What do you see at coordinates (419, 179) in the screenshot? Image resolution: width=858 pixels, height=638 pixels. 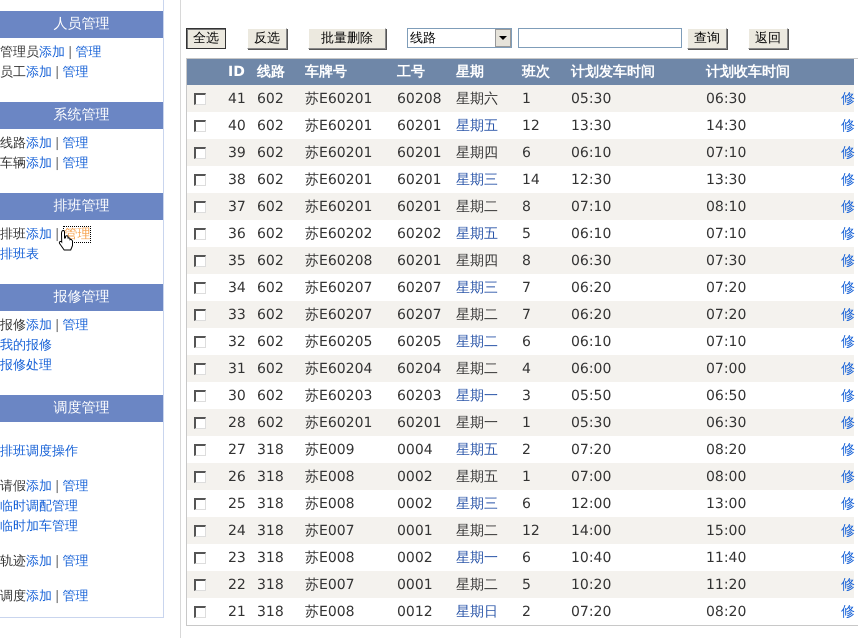 I see `table-cell: 60201` at bounding box center [419, 179].